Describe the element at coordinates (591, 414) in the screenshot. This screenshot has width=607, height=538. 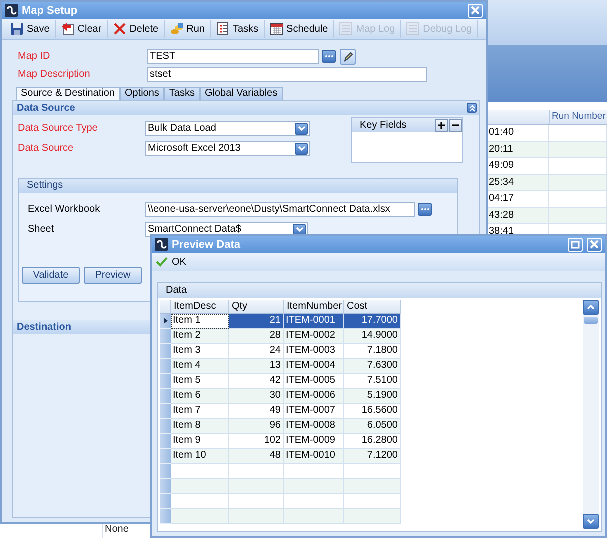
I see `scrollbar` at that location.